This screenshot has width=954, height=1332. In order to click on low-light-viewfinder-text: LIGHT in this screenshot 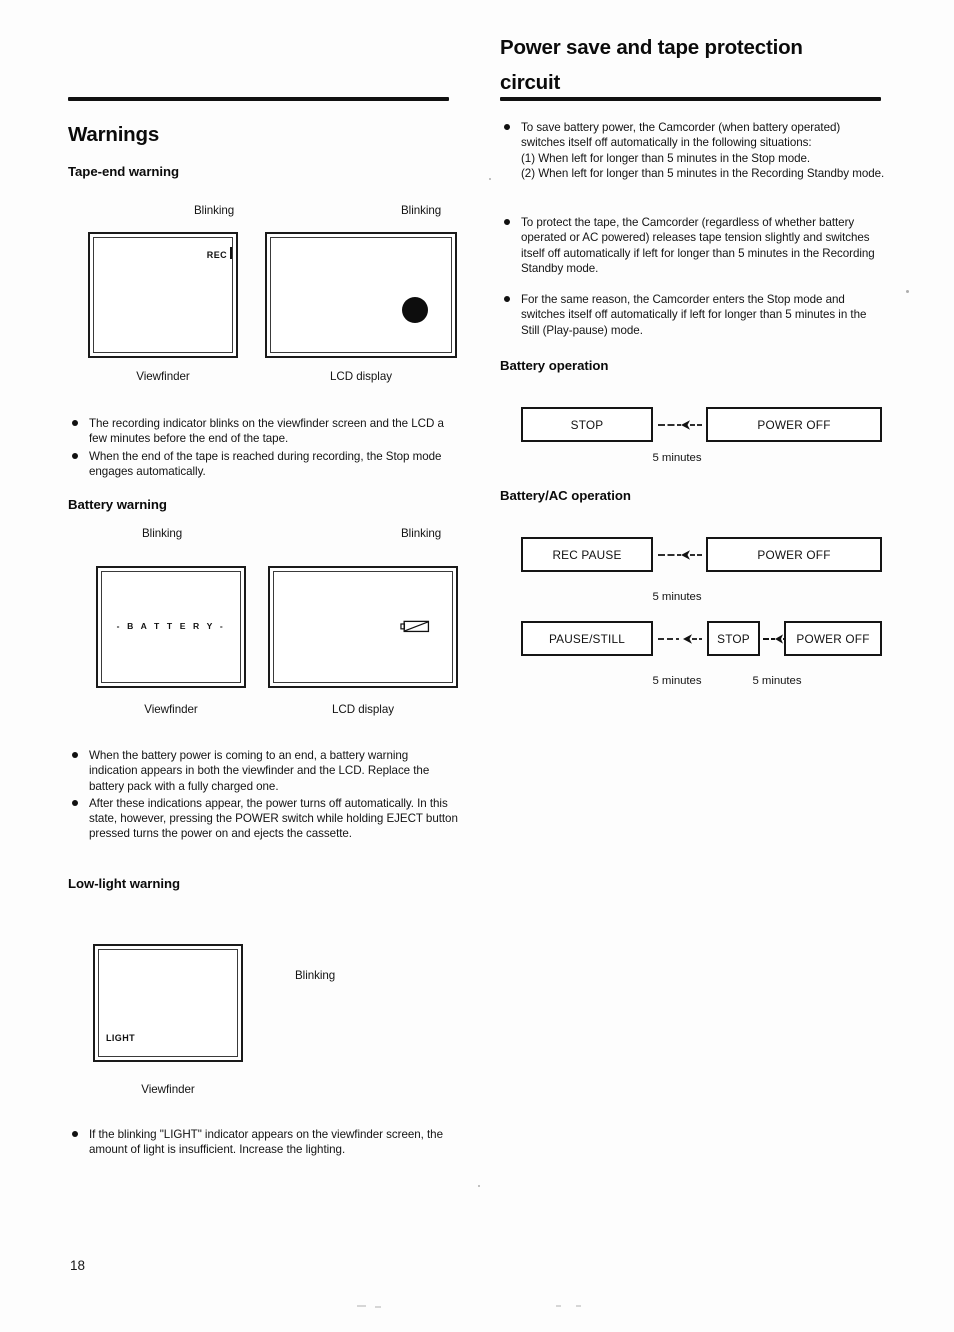, I will do `click(120, 1038)`.